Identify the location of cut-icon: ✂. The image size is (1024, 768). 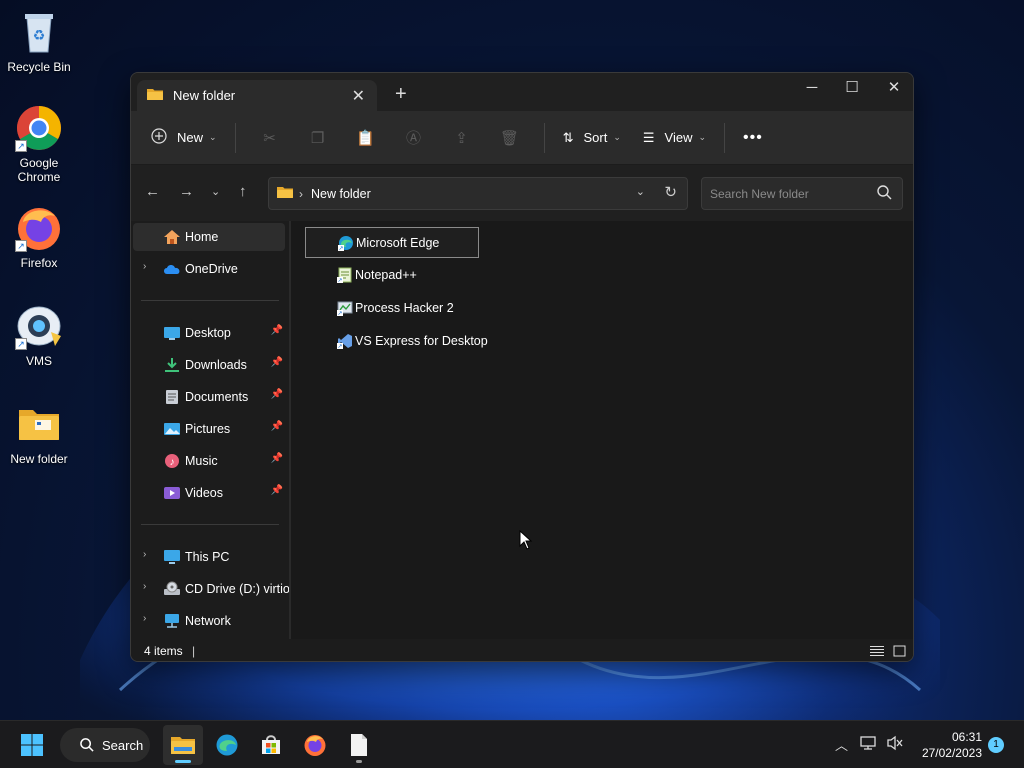
(270, 138).